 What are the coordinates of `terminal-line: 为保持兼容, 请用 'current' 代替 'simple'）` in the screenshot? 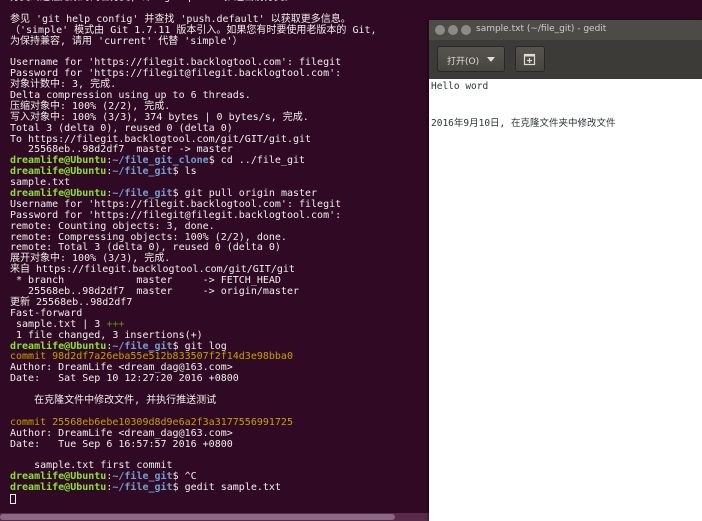 It's located at (193, 41).